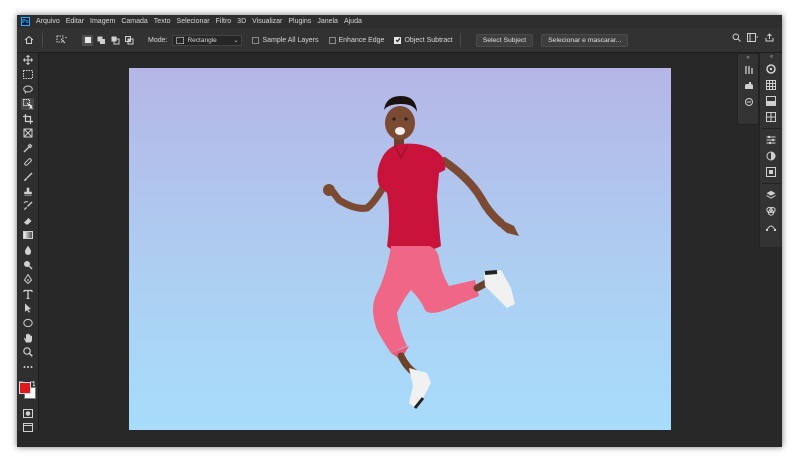 Image resolution: width=800 pixels, height=465 pixels. I want to click on color-wheel-icon, so click(771, 69).